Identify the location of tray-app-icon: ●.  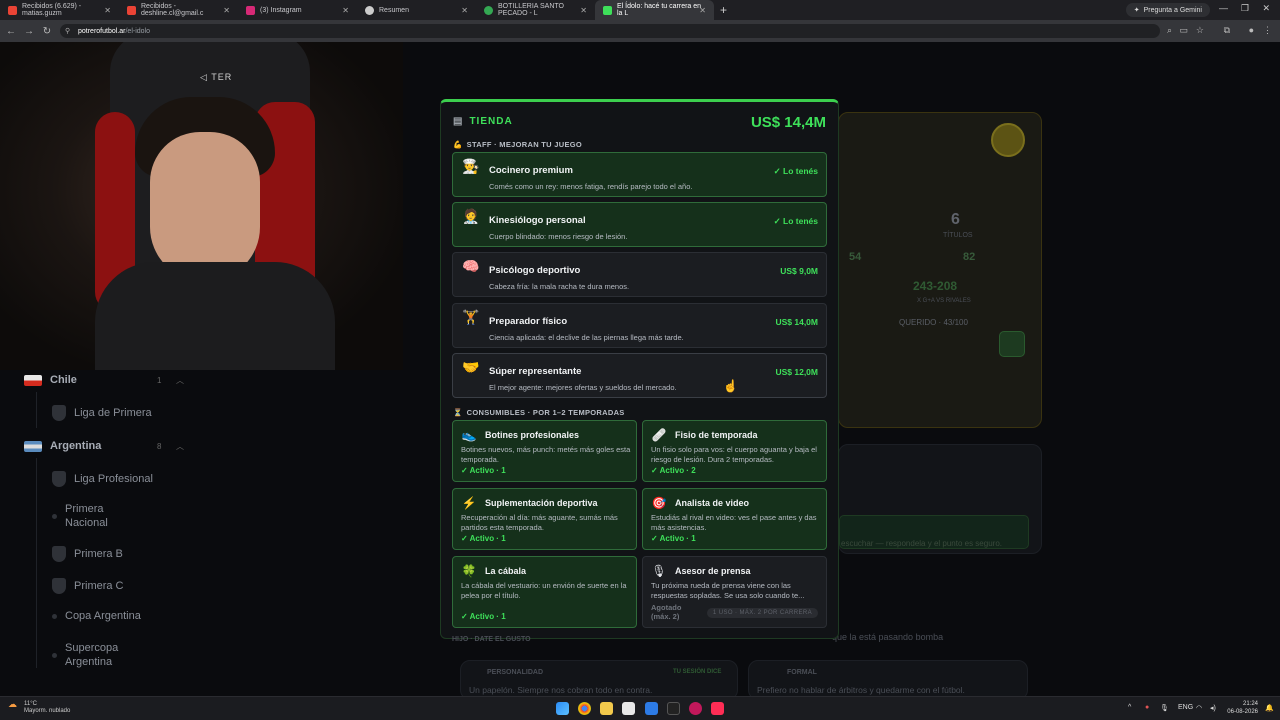
(1147, 707).